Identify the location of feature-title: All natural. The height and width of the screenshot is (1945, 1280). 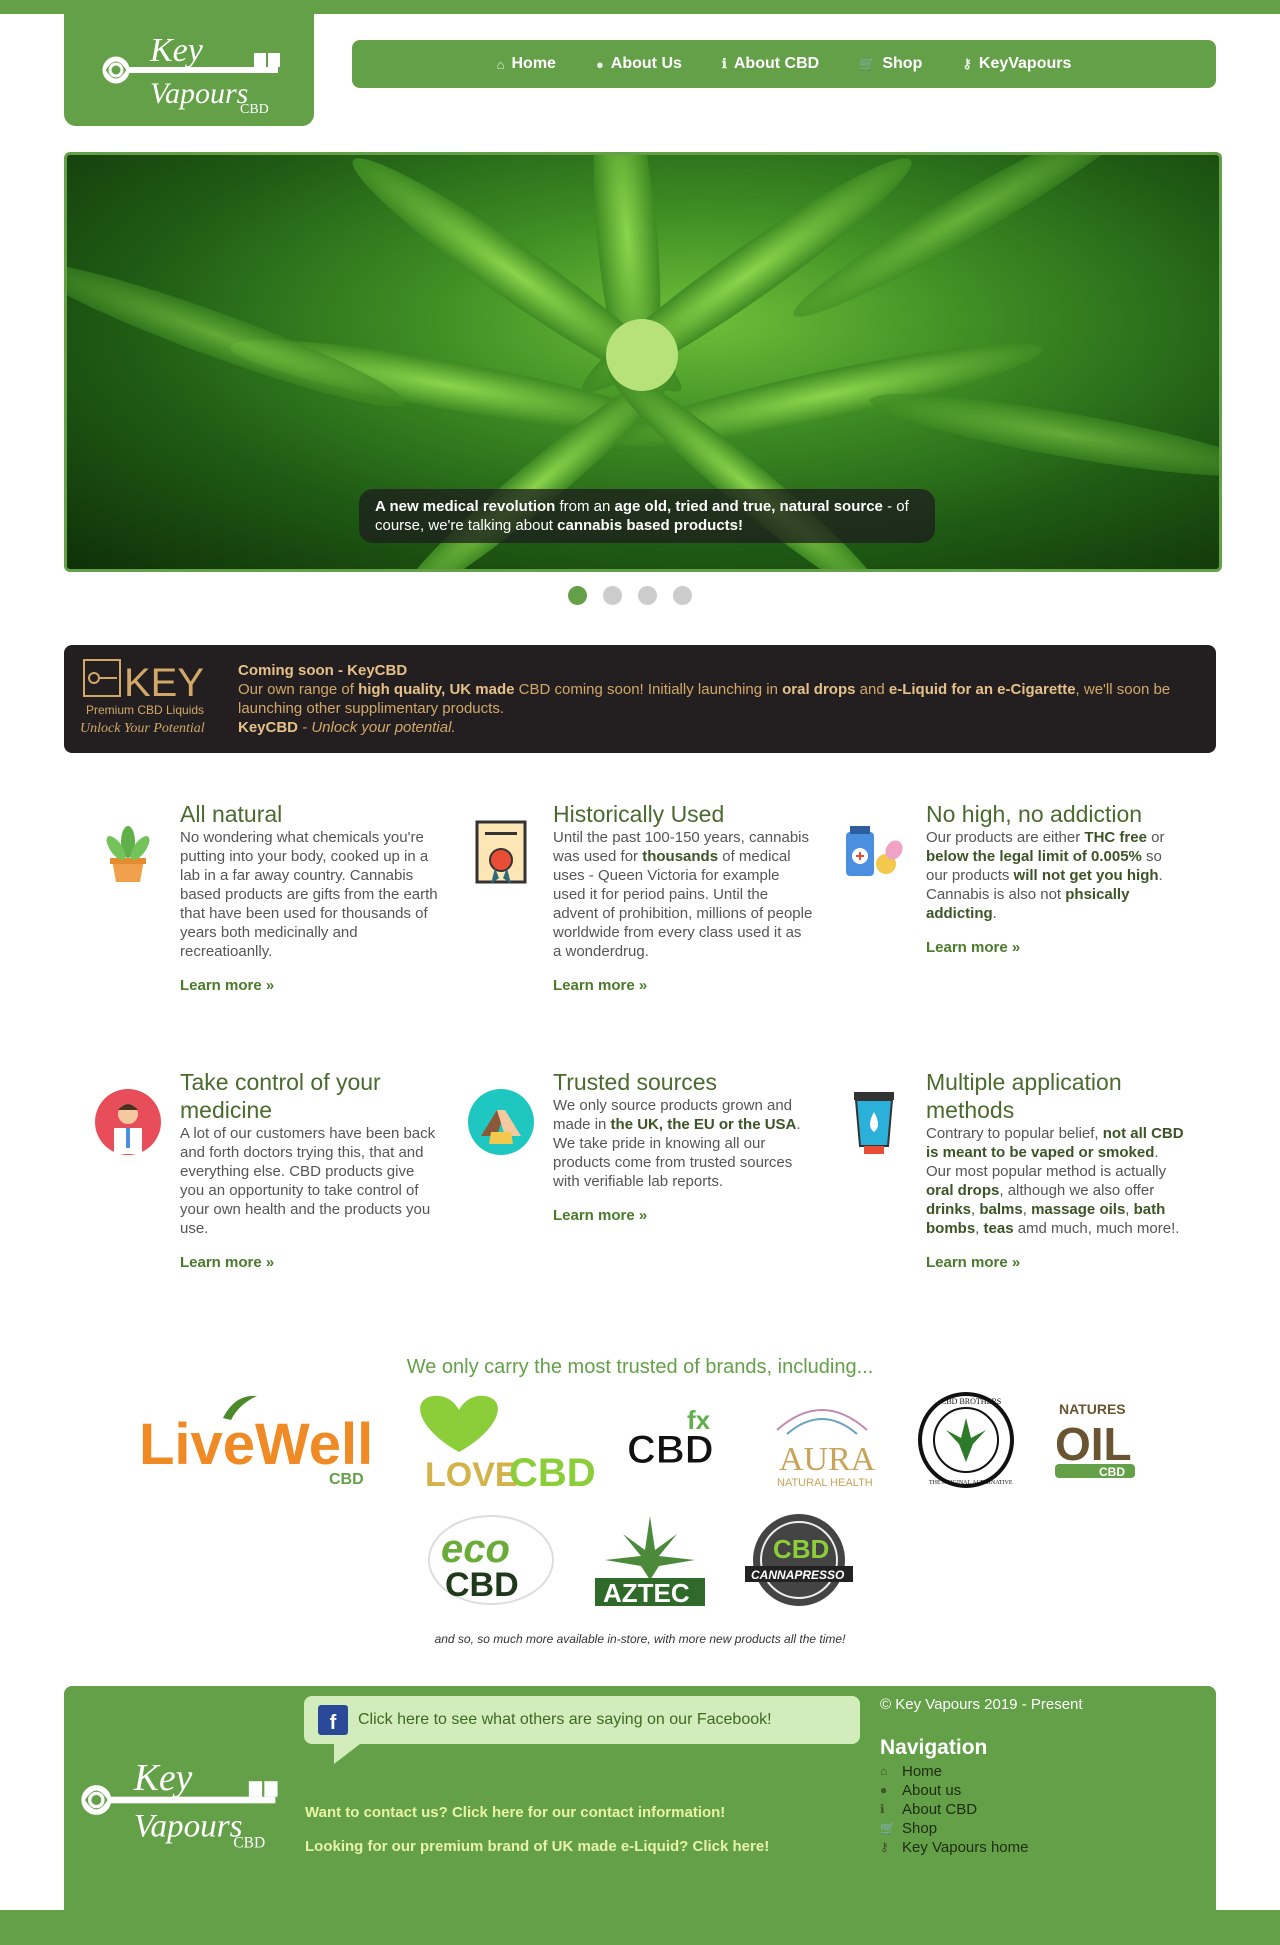
(231, 814).